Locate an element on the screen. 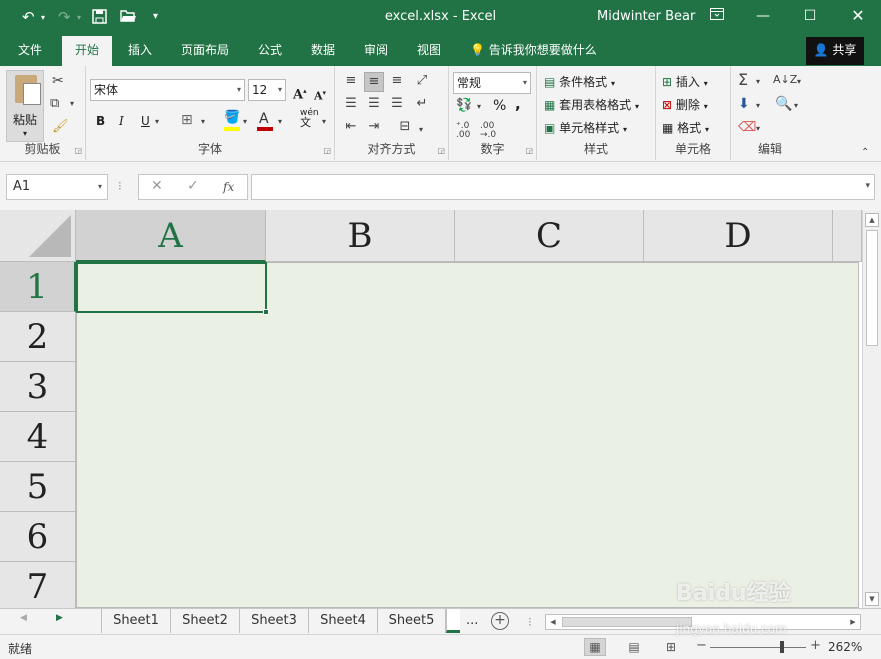  cell-styles-button: ▣ 单元格样式 ▾ is located at coordinates (585, 129).